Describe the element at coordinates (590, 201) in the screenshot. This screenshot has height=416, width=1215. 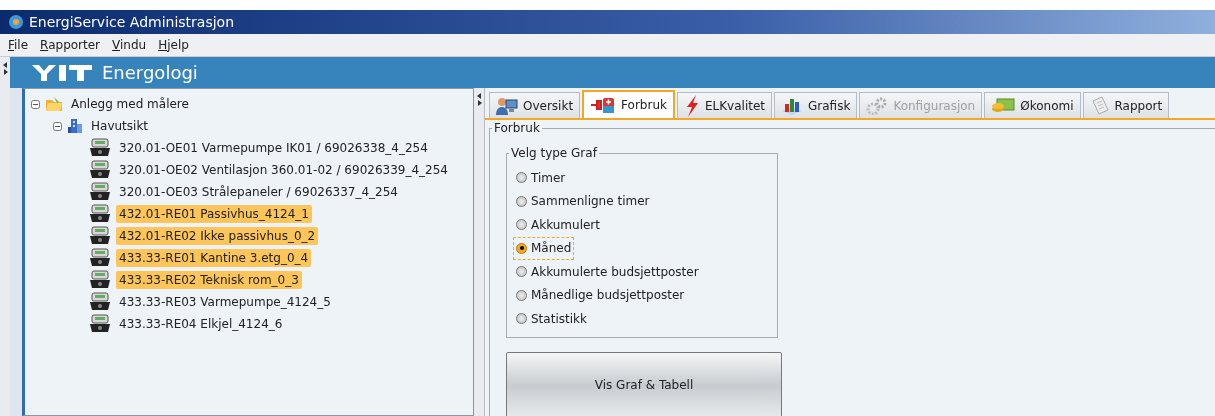
I see `radio-label: Sammenligne timer` at that location.